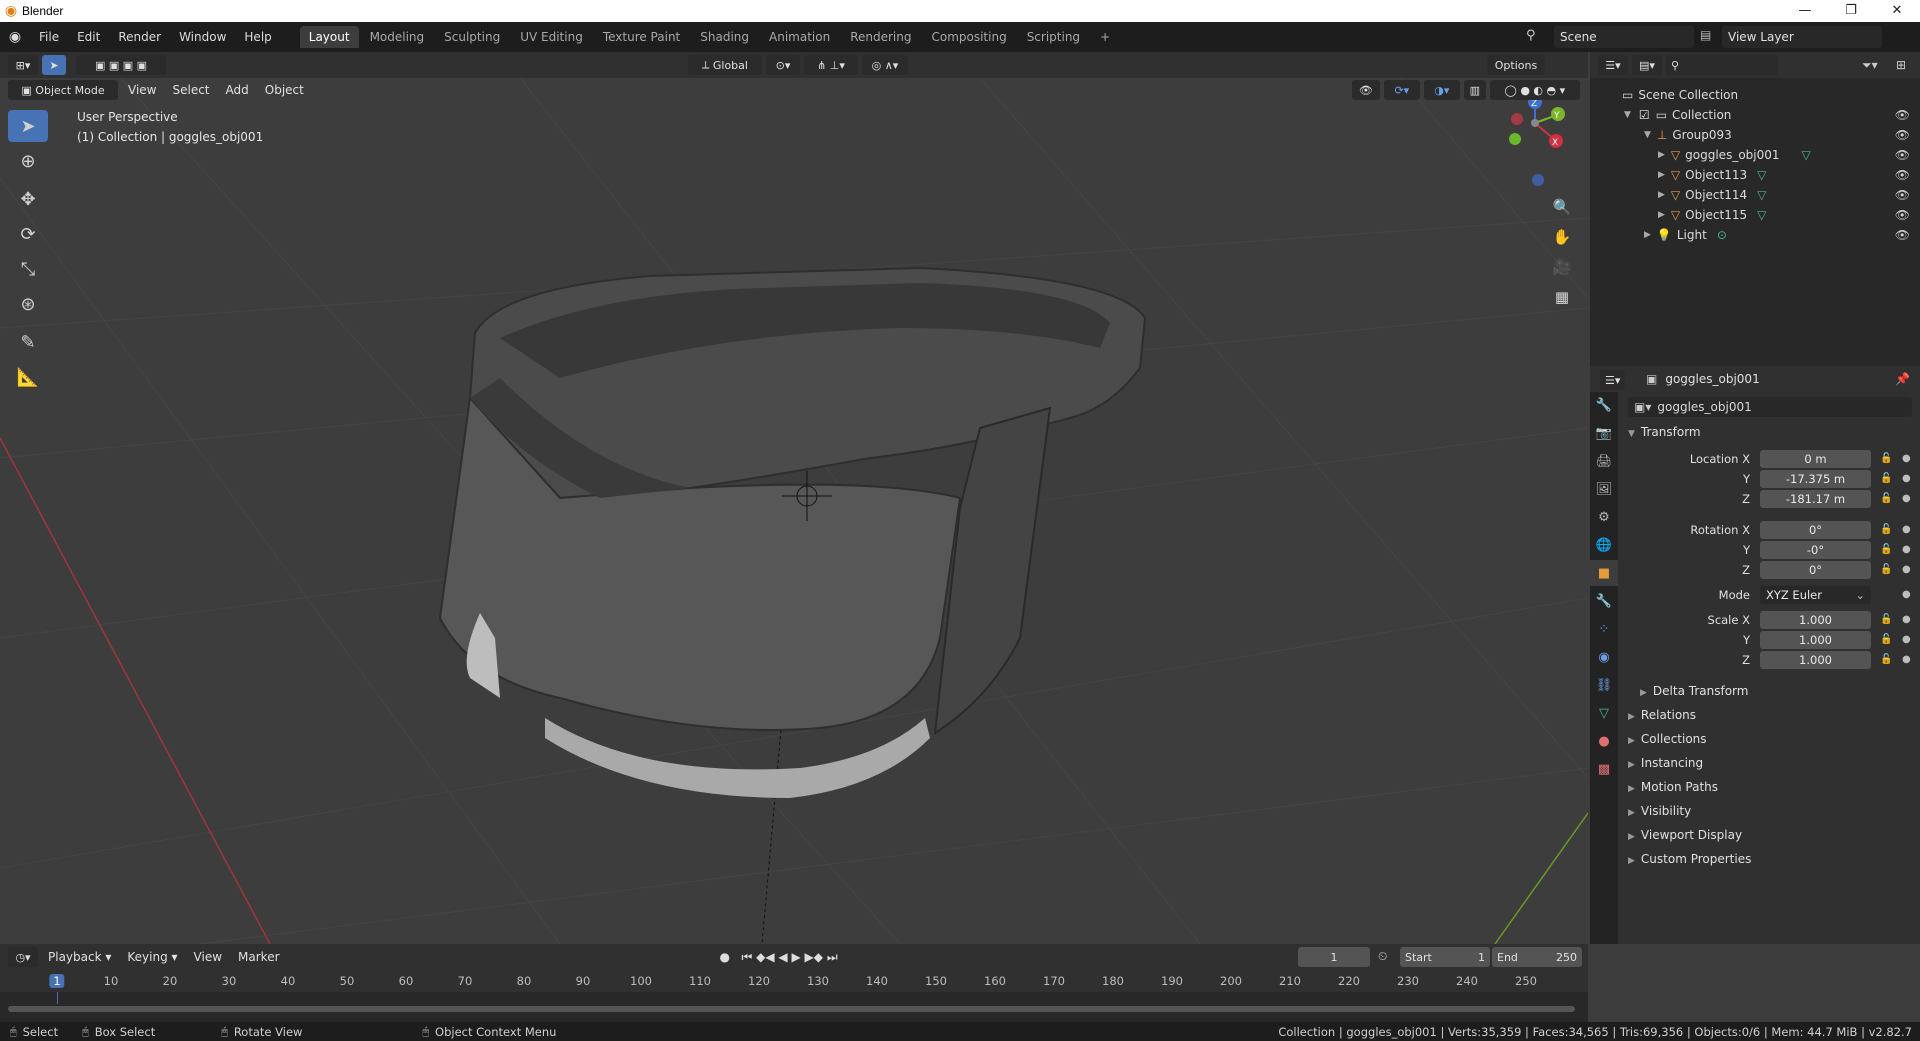 Image resolution: width=1920 pixels, height=1041 pixels. I want to click on modifier-tab-icon: 🔧, so click(1604, 601).